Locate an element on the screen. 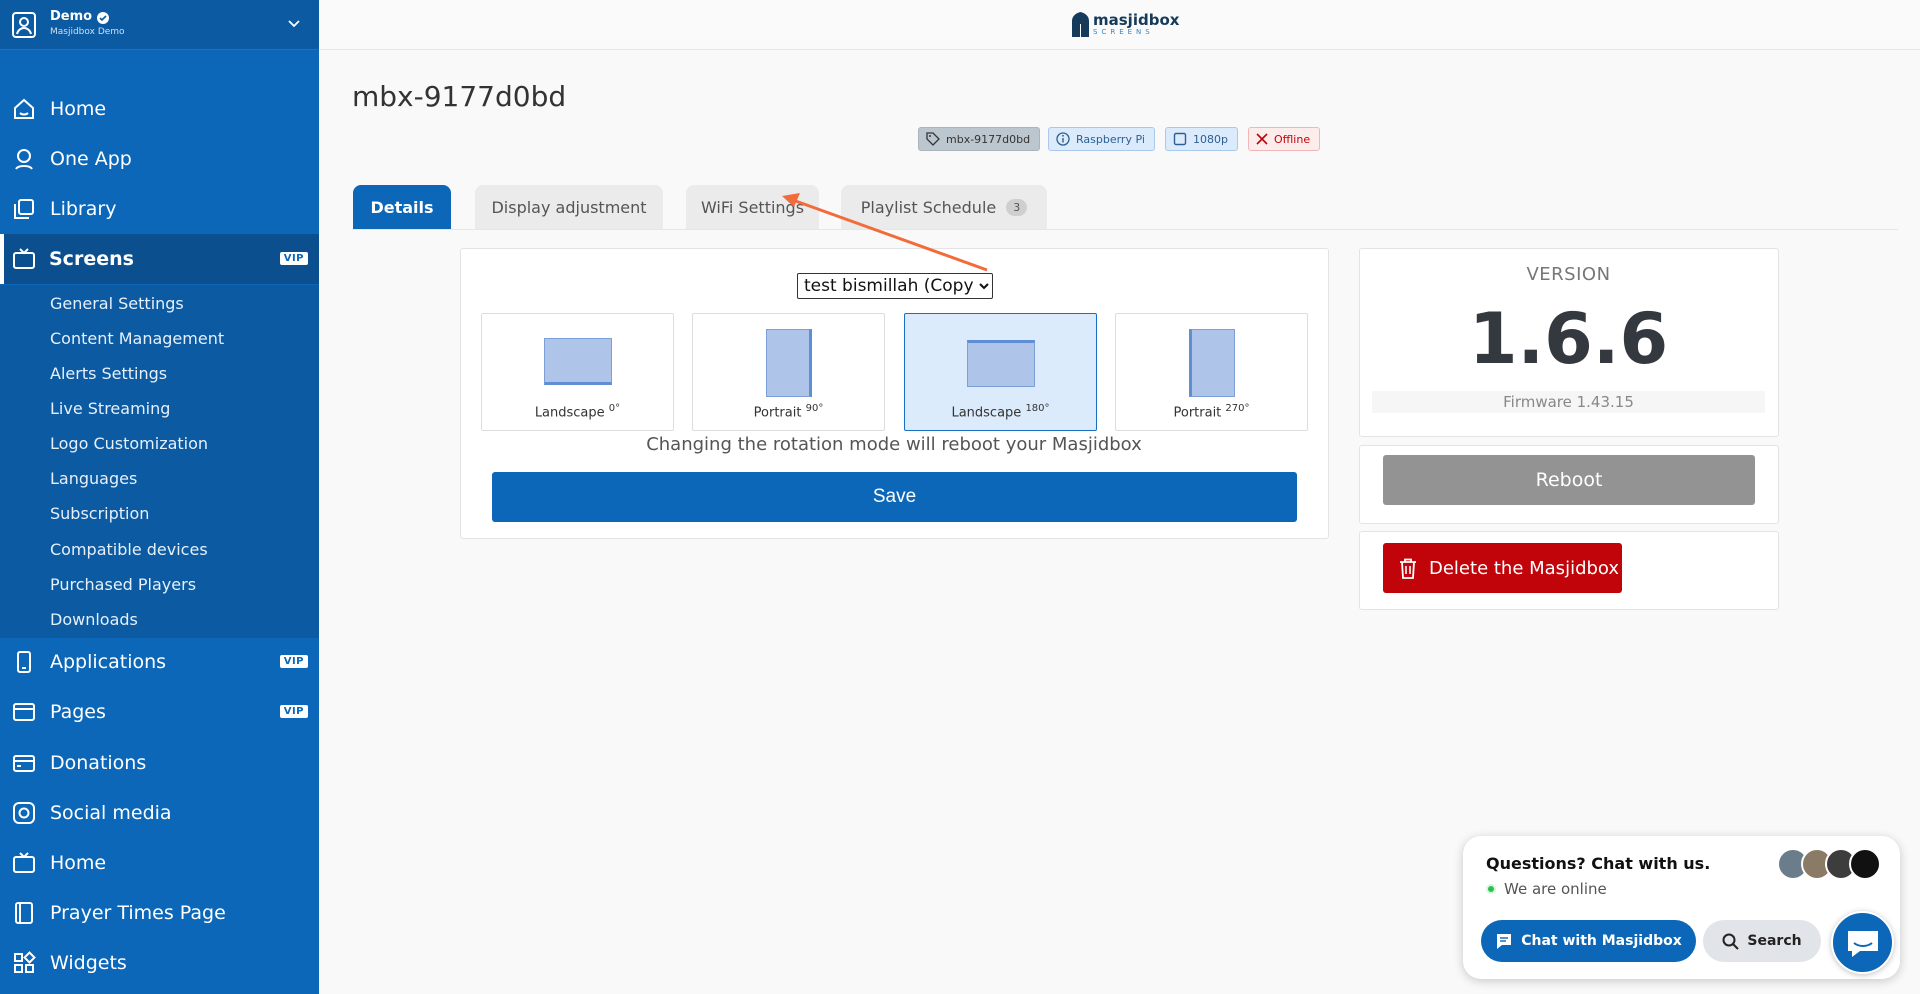 Image resolution: width=1920 pixels, height=994 pixels. sidebar-item-prayer-times-page: Prayer Times Page is located at coordinates (159, 913).